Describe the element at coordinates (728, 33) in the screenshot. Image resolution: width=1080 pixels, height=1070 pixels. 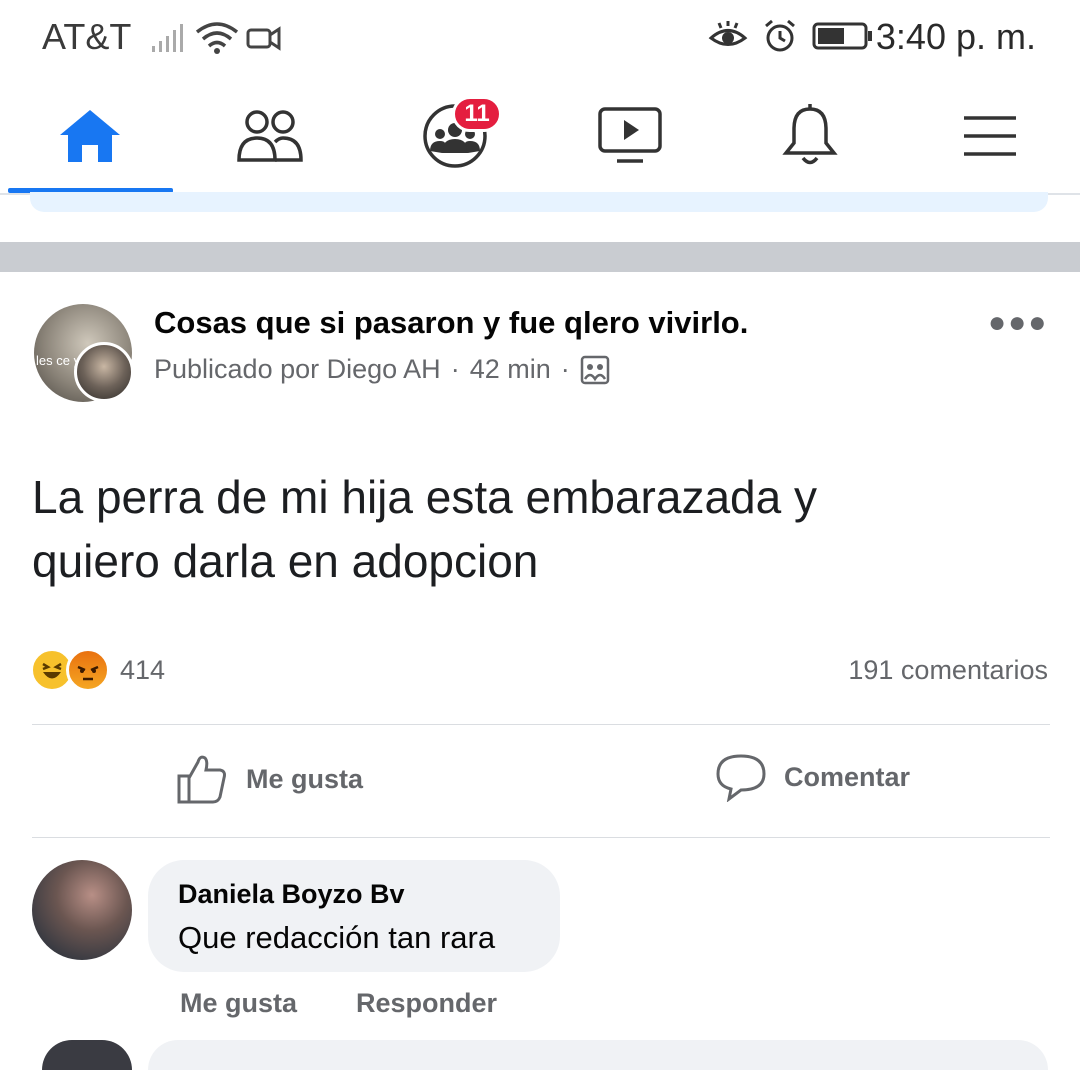
I see `eye-icon` at that location.